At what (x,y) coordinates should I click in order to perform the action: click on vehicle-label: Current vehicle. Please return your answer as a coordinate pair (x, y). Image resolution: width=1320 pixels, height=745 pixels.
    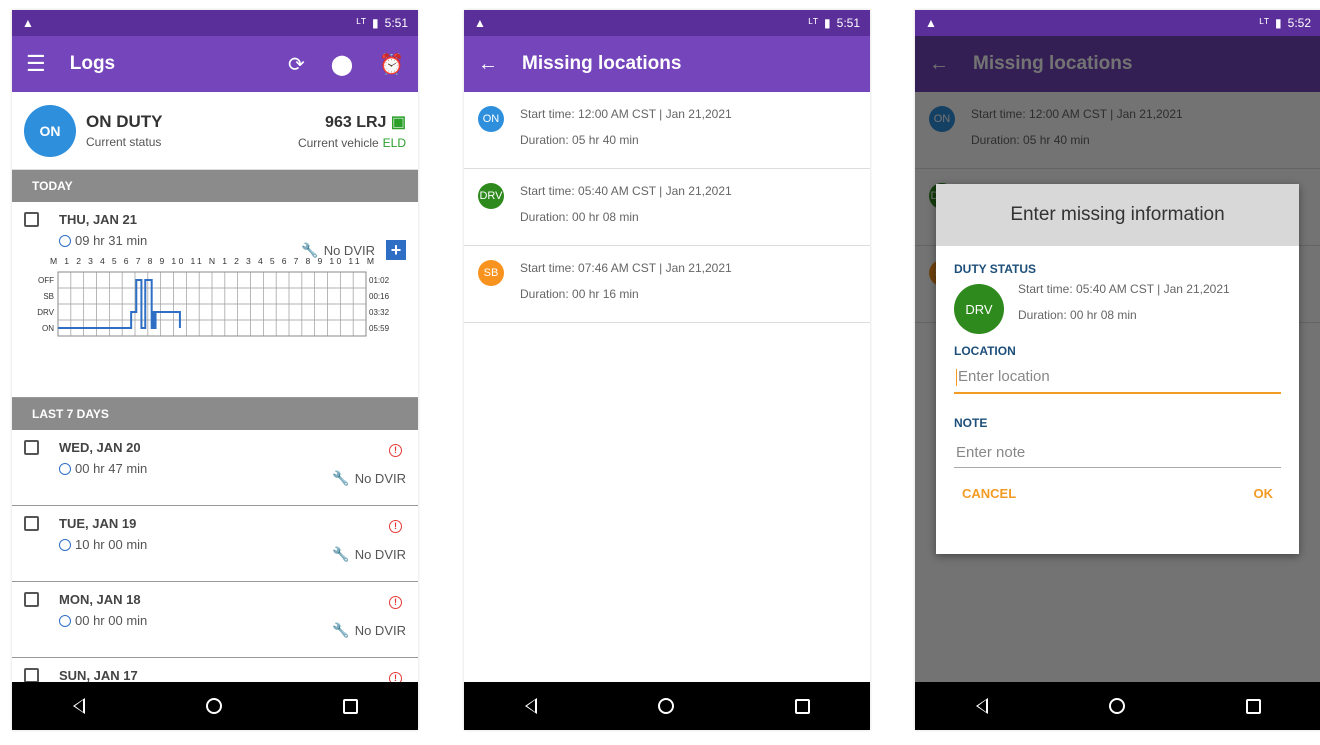
    Looking at the image, I should click on (338, 142).